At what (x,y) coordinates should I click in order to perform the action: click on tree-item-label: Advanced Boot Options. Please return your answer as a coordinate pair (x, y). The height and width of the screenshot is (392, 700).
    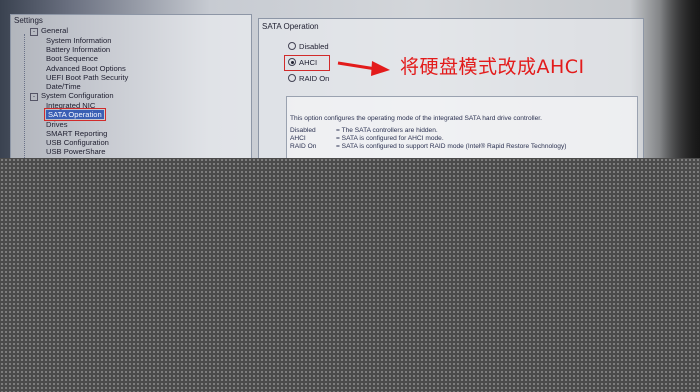
    Looking at the image, I should click on (86, 68).